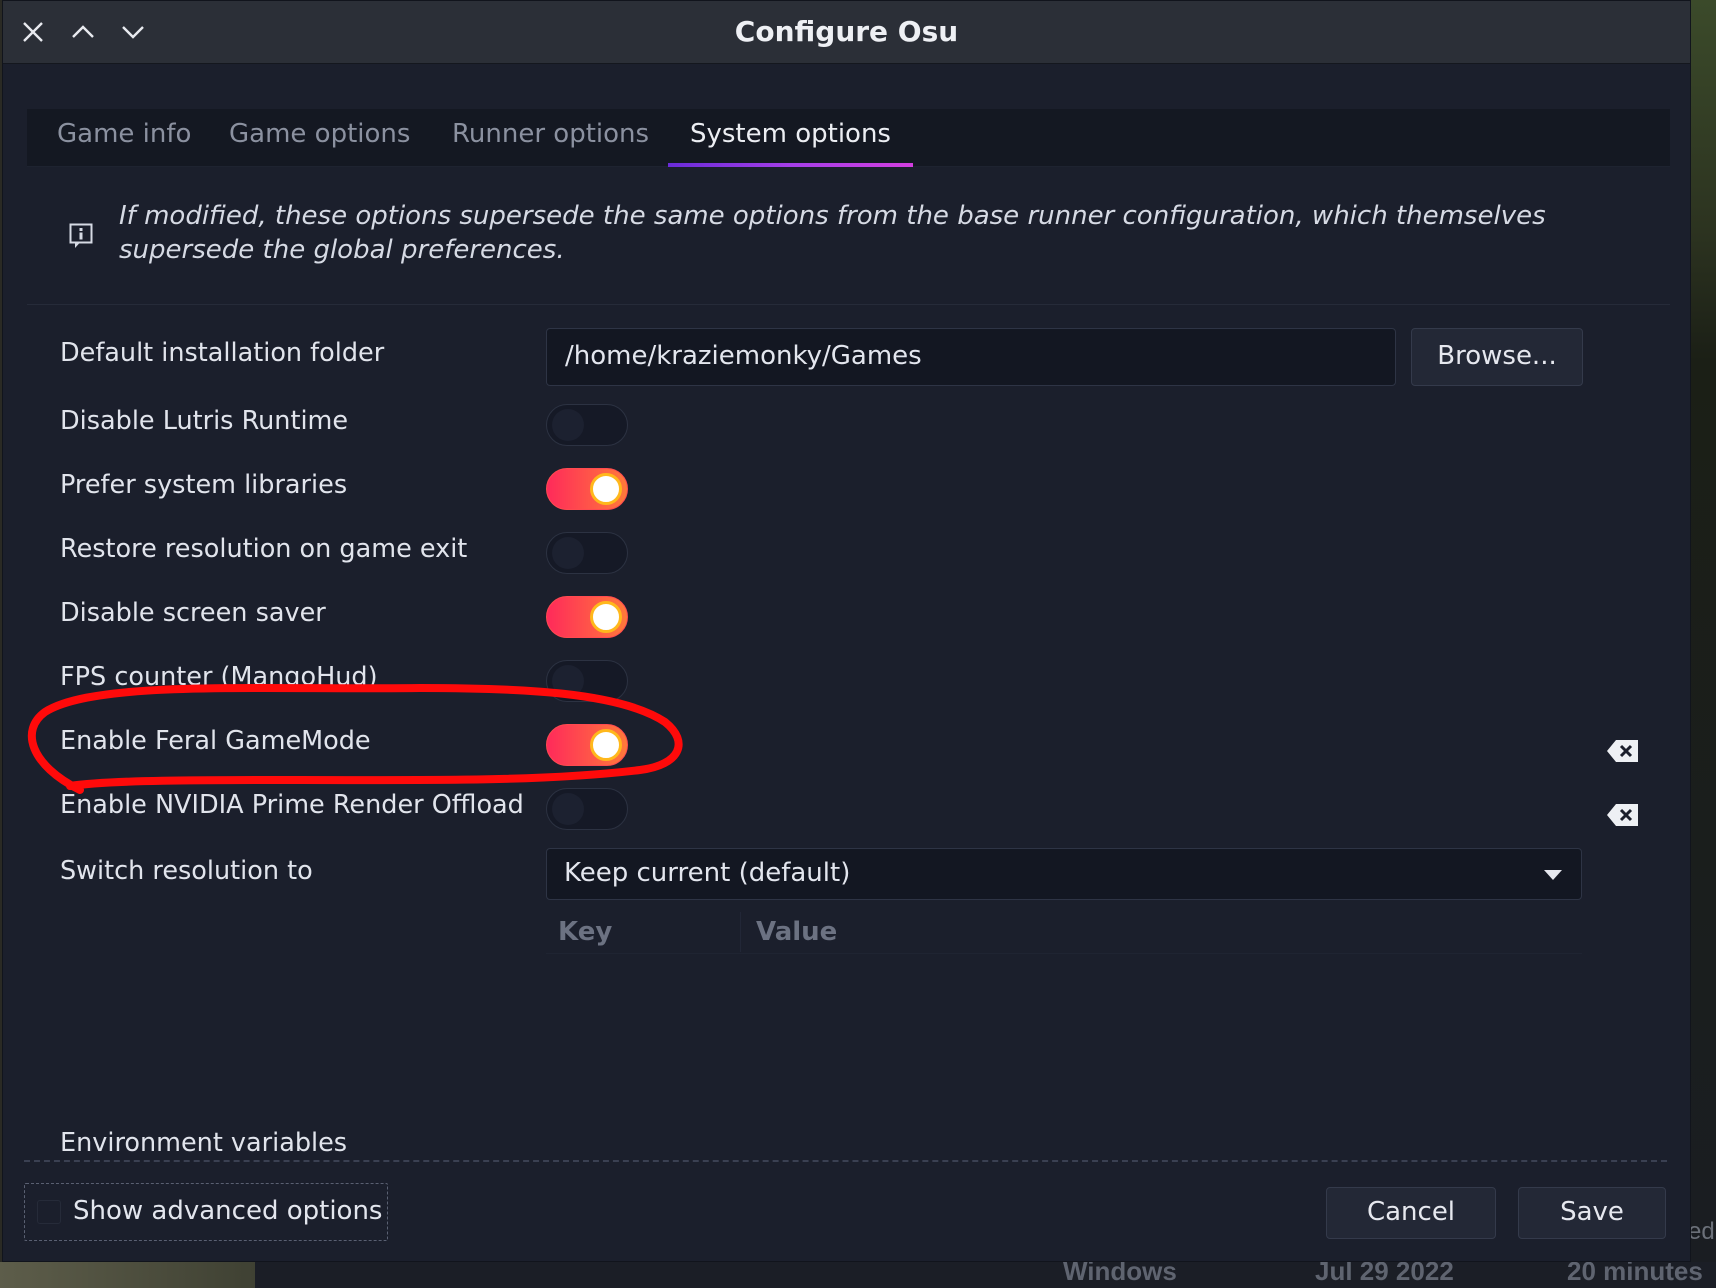 The height and width of the screenshot is (1288, 1716). I want to click on tab-game-options: Game options, so click(319, 138).